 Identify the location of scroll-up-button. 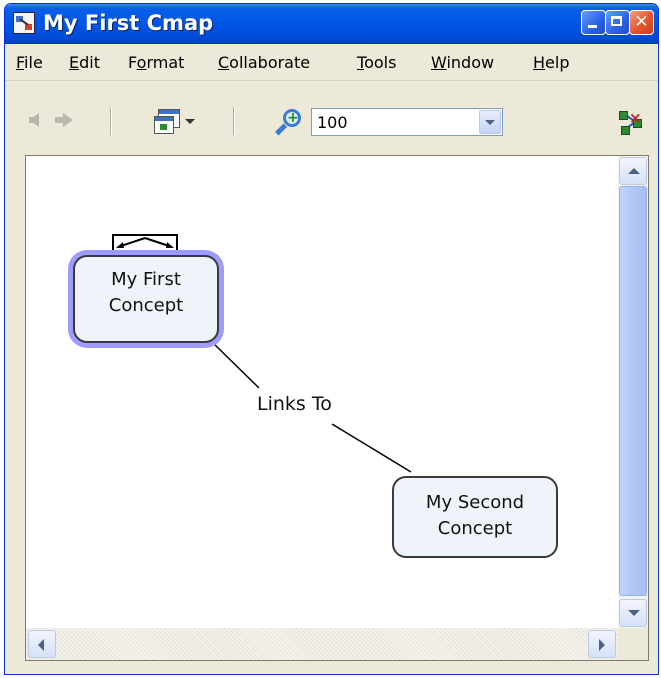
(633, 171).